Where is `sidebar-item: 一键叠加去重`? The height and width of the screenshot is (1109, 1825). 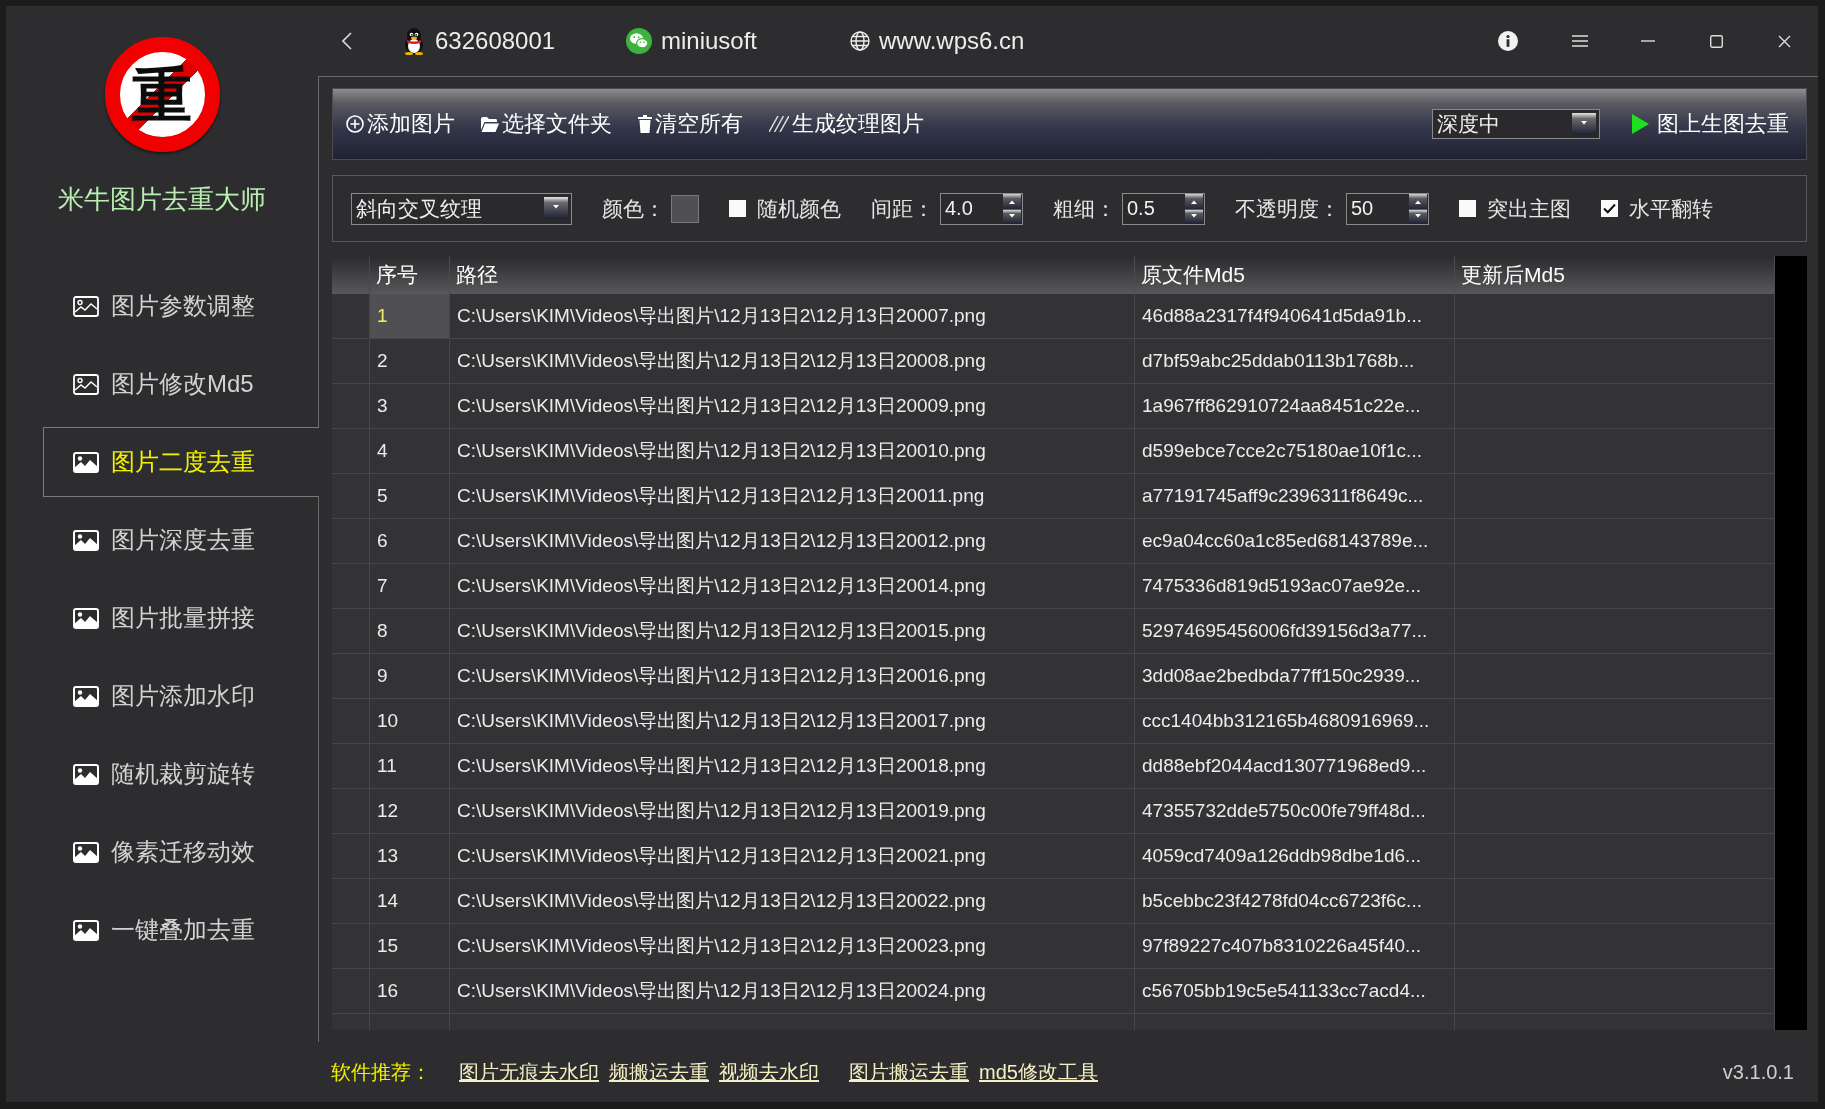 sidebar-item: 一键叠加去重 is located at coordinates (181, 930).